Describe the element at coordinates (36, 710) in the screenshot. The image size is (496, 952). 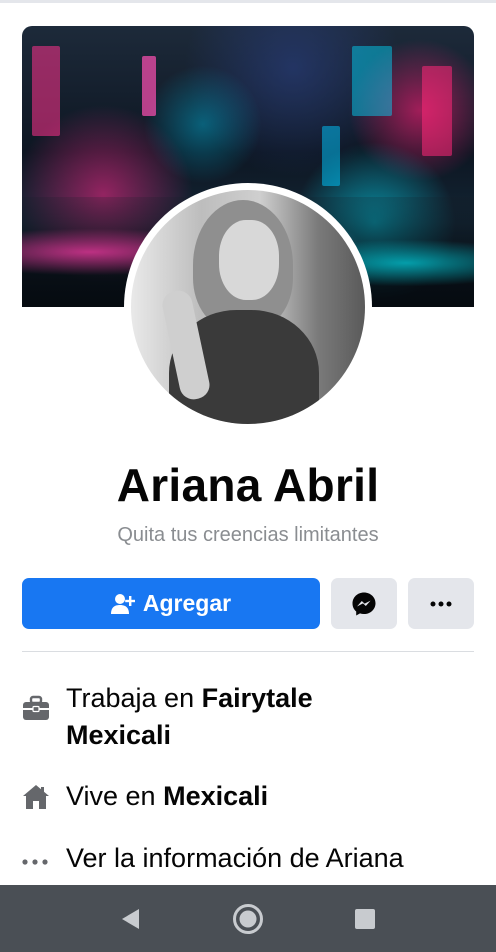
I see `briefcase-icon` at that location.